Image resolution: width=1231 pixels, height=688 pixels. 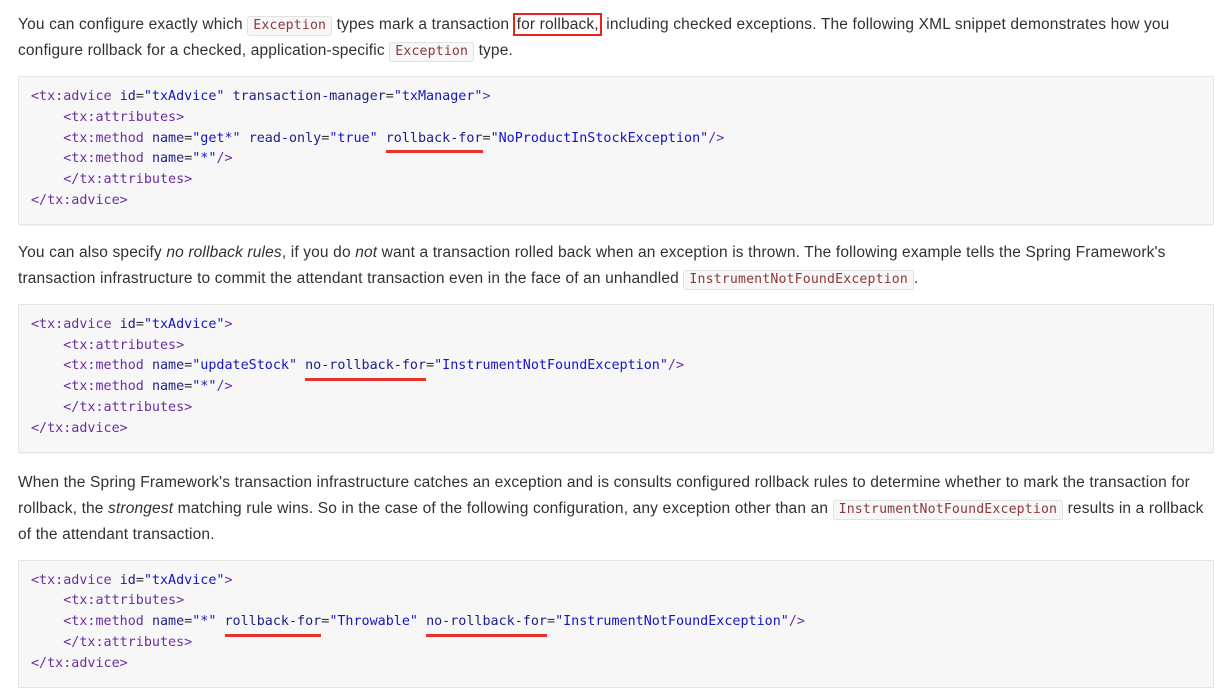 What do you see at coordinates (353, 138) in the screenshot?
I see `code-token: "true"` at bounding box center [353, 138].